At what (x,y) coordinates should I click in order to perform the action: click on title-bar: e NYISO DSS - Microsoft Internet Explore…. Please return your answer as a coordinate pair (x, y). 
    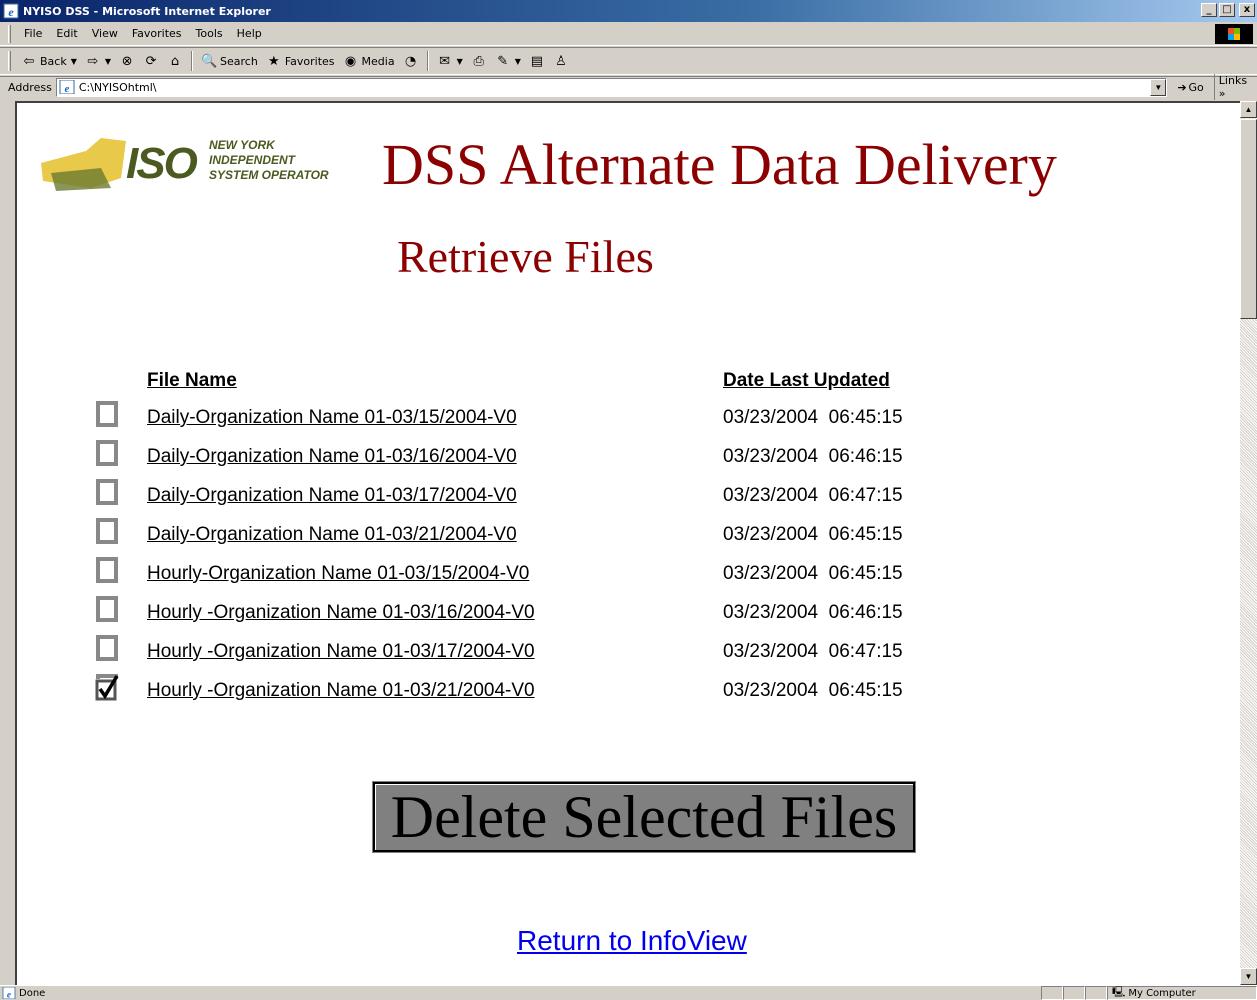
    Looking at the image, I should click on (628, 11).